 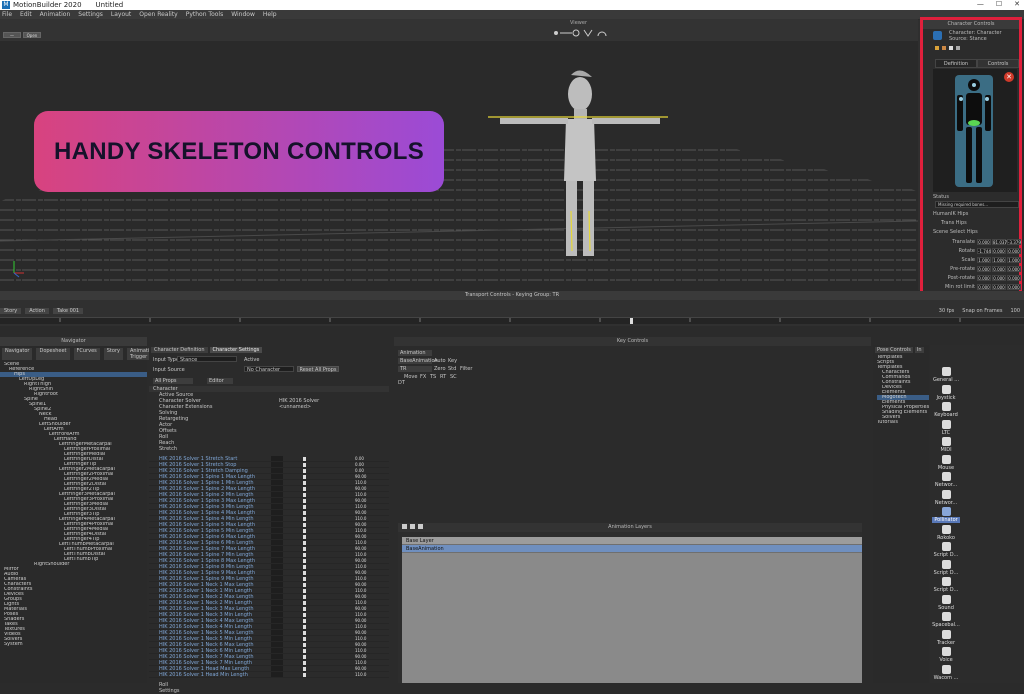 I want to click on fps-dropdown: 30 fps, so click(x=947, y=311).